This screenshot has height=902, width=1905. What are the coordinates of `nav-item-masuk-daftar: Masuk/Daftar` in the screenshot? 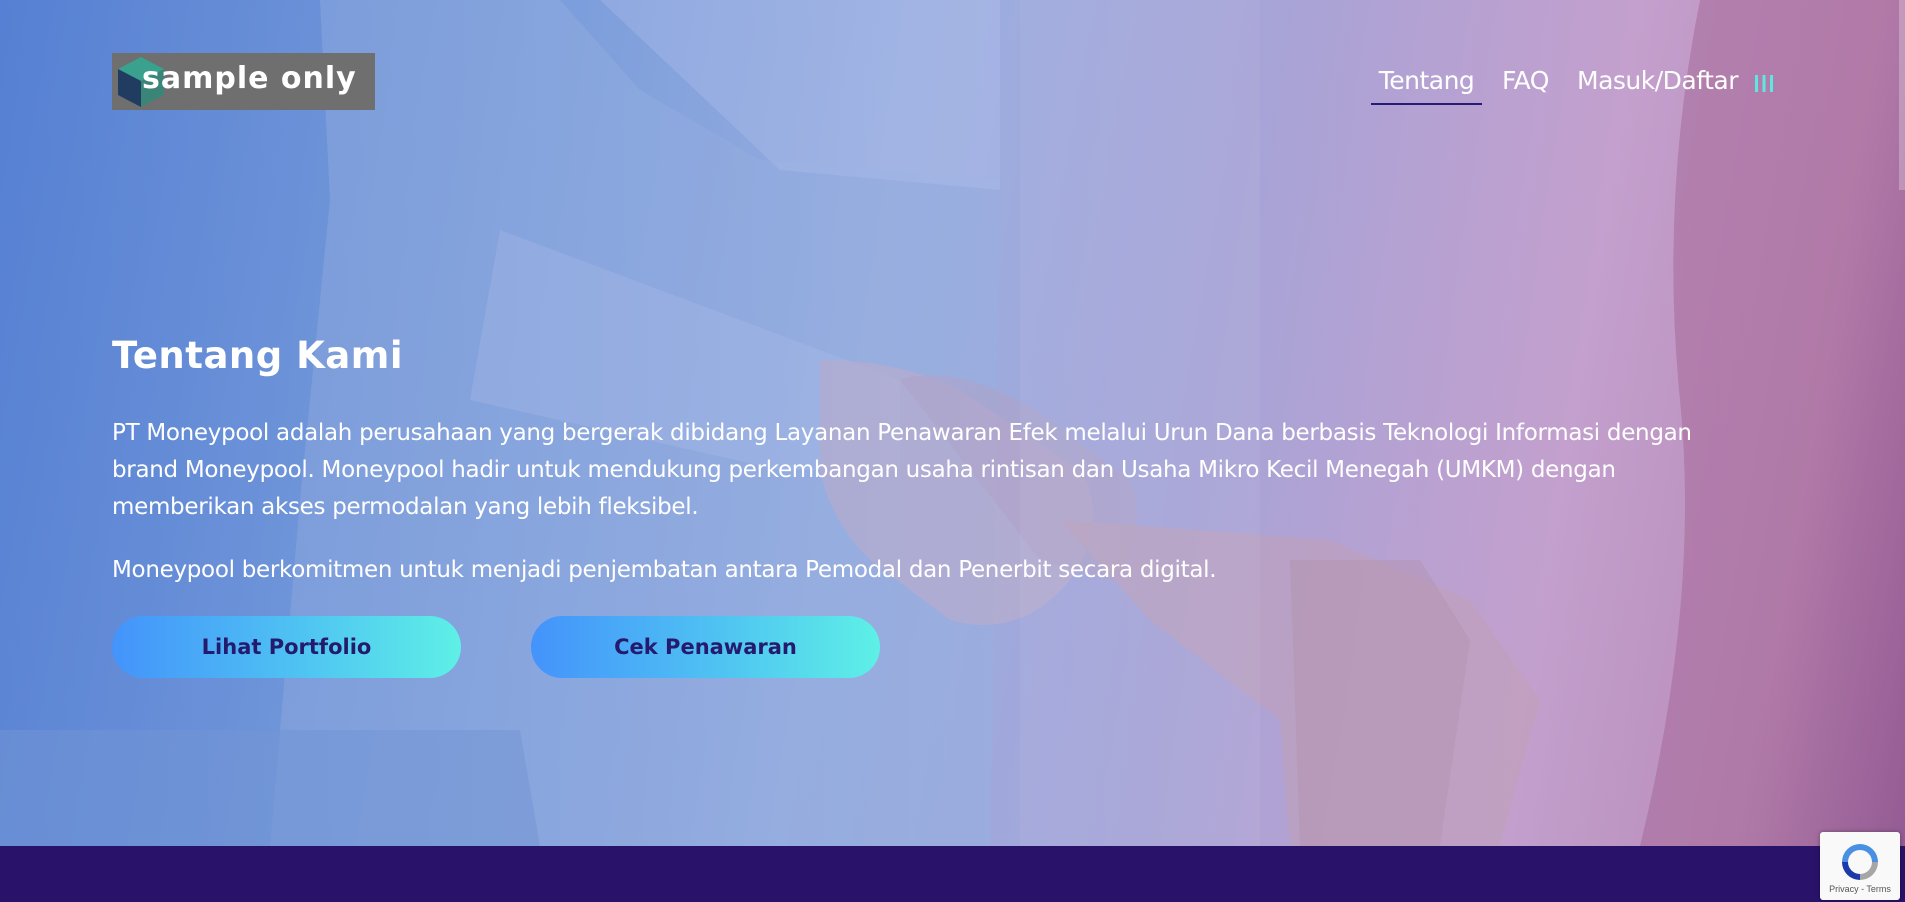 It's located at (1658, 80).